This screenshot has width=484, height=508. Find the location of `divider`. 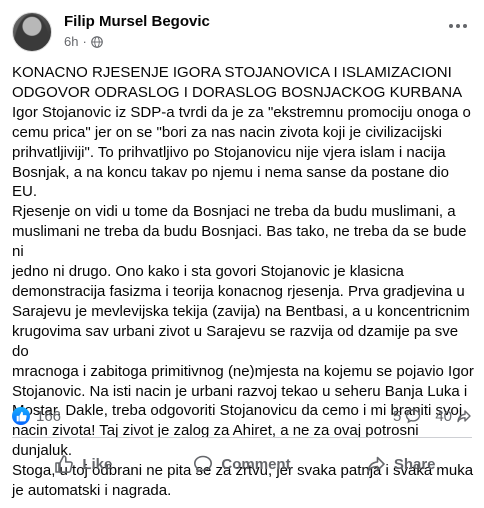

divider is located at coordinates (242, 437).